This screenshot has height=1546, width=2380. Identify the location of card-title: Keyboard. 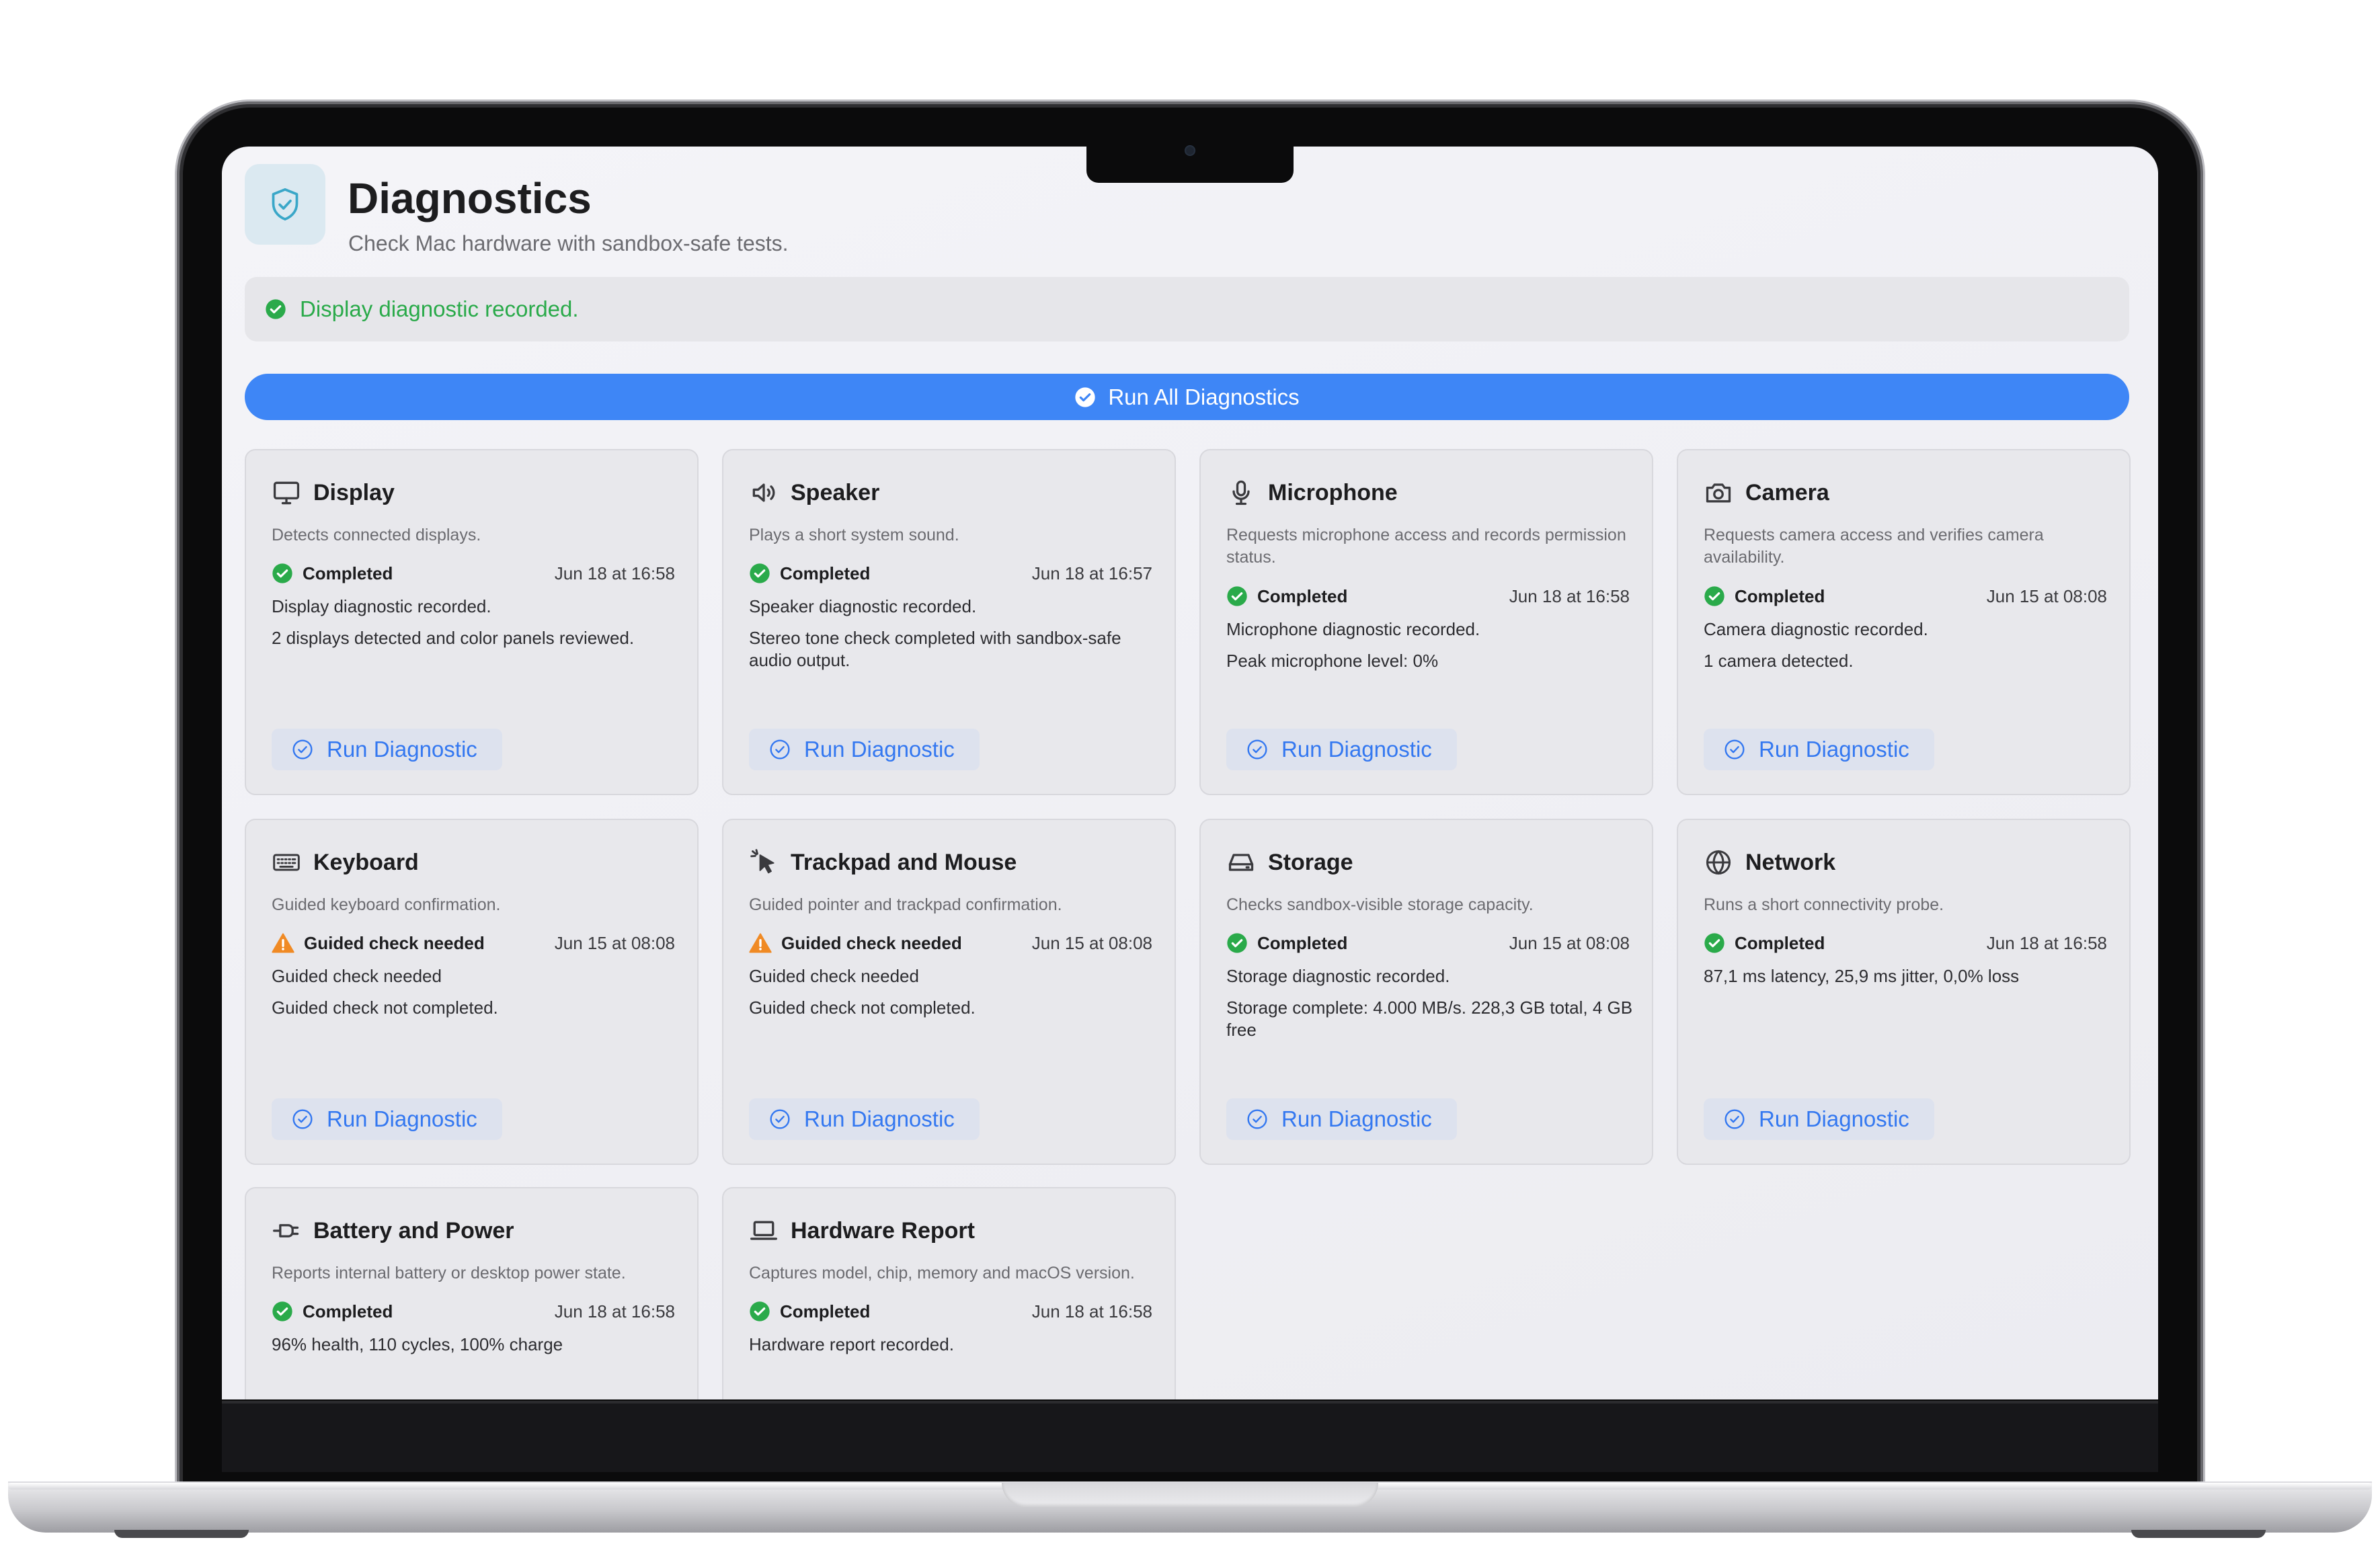
(366, 862).